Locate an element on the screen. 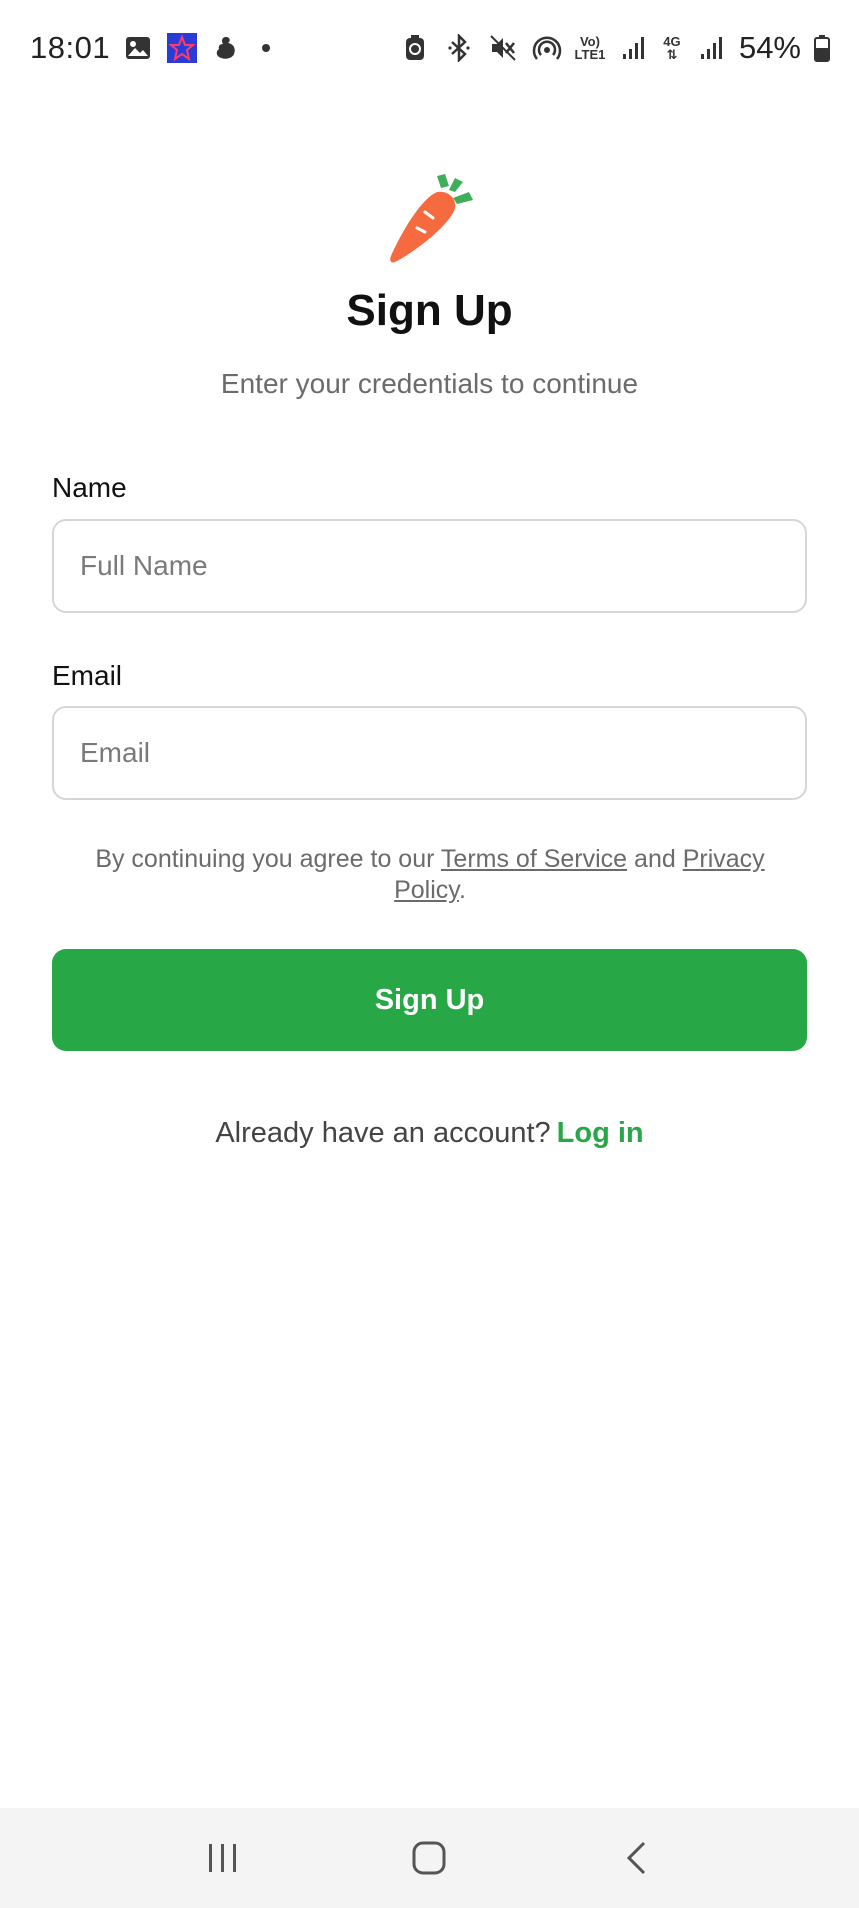 The width and height of the screenshot is (859, 1908). app-badge-icon is located at coordinates (182, 48).